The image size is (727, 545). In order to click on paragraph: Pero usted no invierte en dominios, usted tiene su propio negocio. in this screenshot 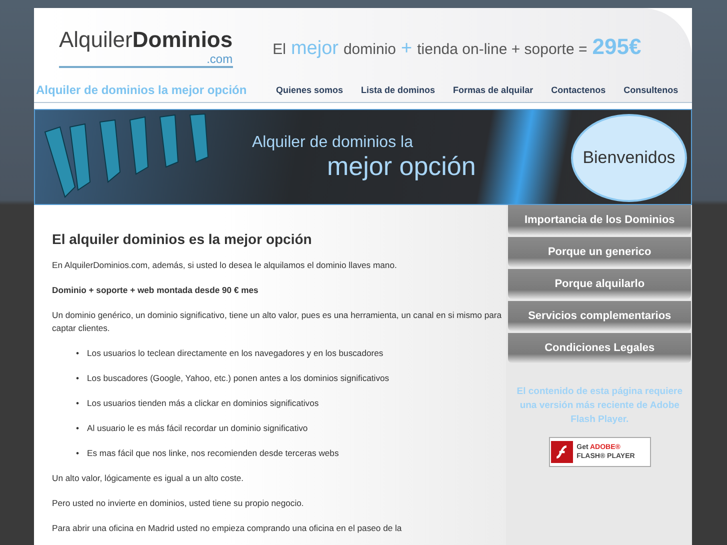, I will do `click(178, 503)`.